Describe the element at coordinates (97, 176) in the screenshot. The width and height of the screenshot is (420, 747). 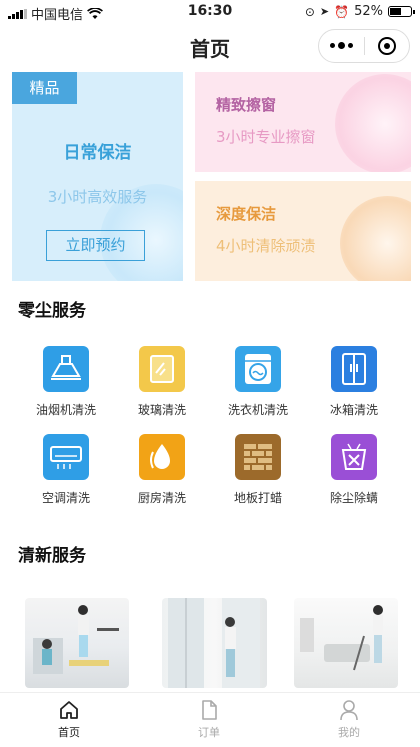
I see `daily-cleaning-card: 精品 日常保洁 3小时高效服务 立即预约` at that location.